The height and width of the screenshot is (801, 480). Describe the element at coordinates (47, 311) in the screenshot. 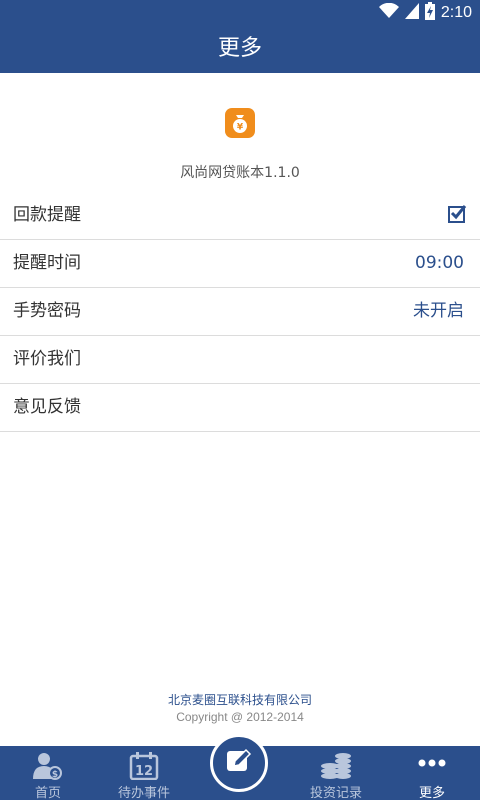

I see `setting-label: 手势密码` at that location.